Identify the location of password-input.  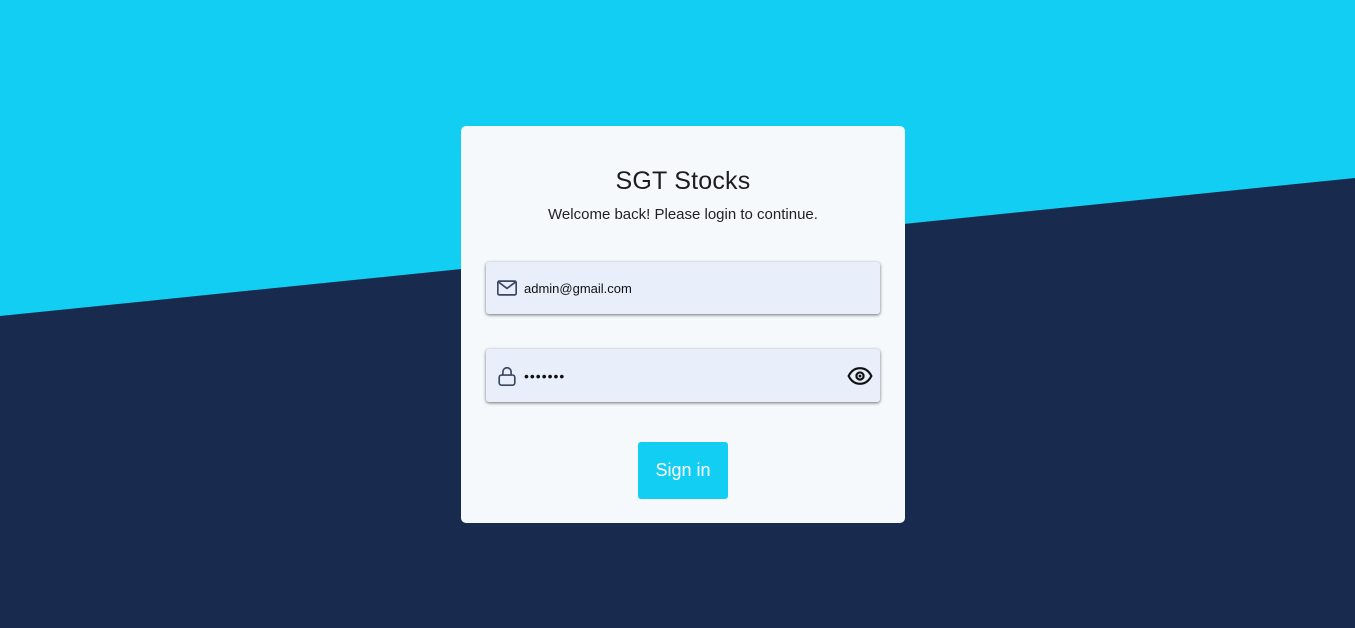
(684, 375).